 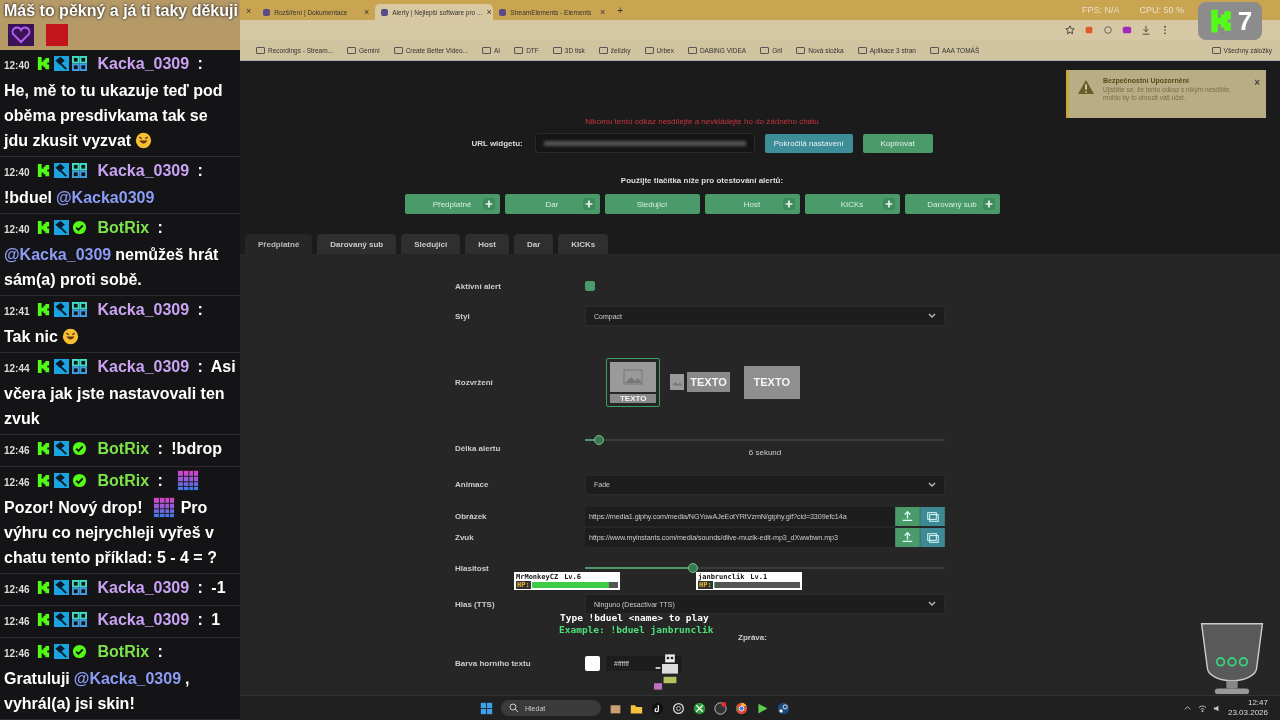 What do you see at coordinates (279, 244) in the screenshot?
I see `alert-tab: Předplatné` at bounding box center [279, 244].